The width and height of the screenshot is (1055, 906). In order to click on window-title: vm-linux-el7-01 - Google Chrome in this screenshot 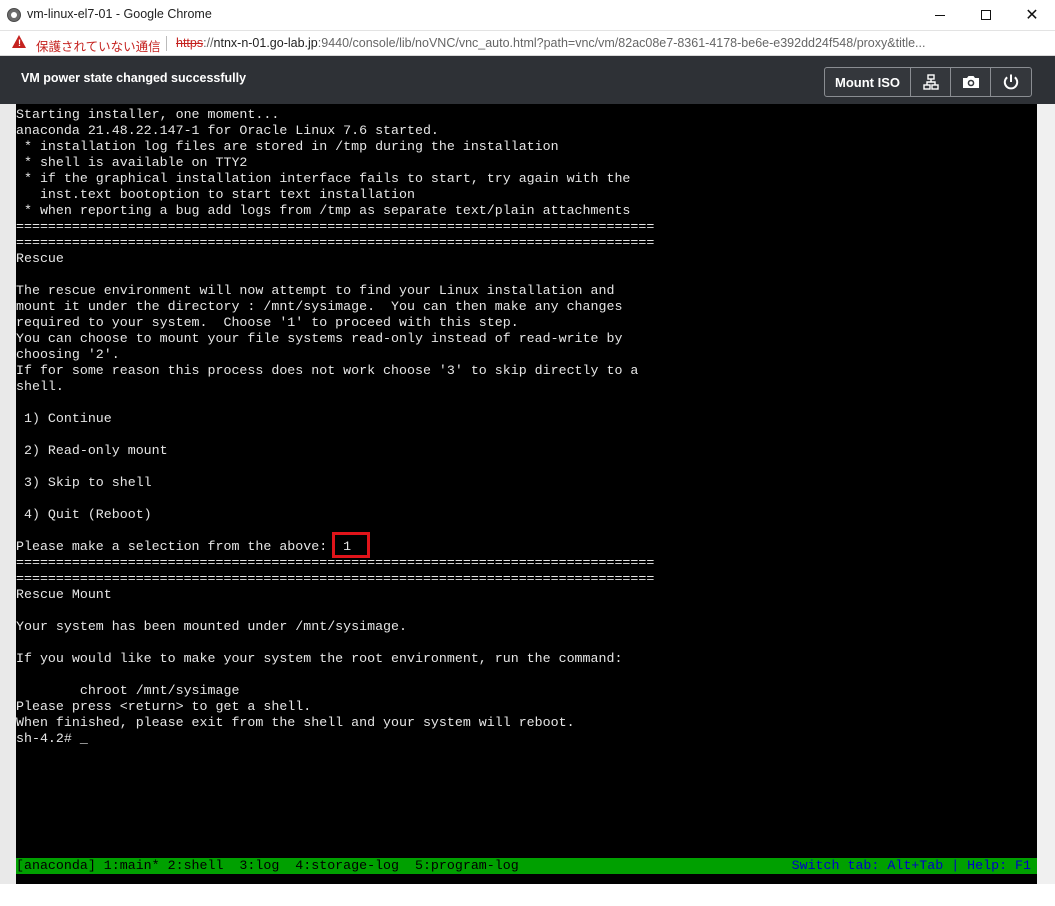, I will do `click(119, 14)`.